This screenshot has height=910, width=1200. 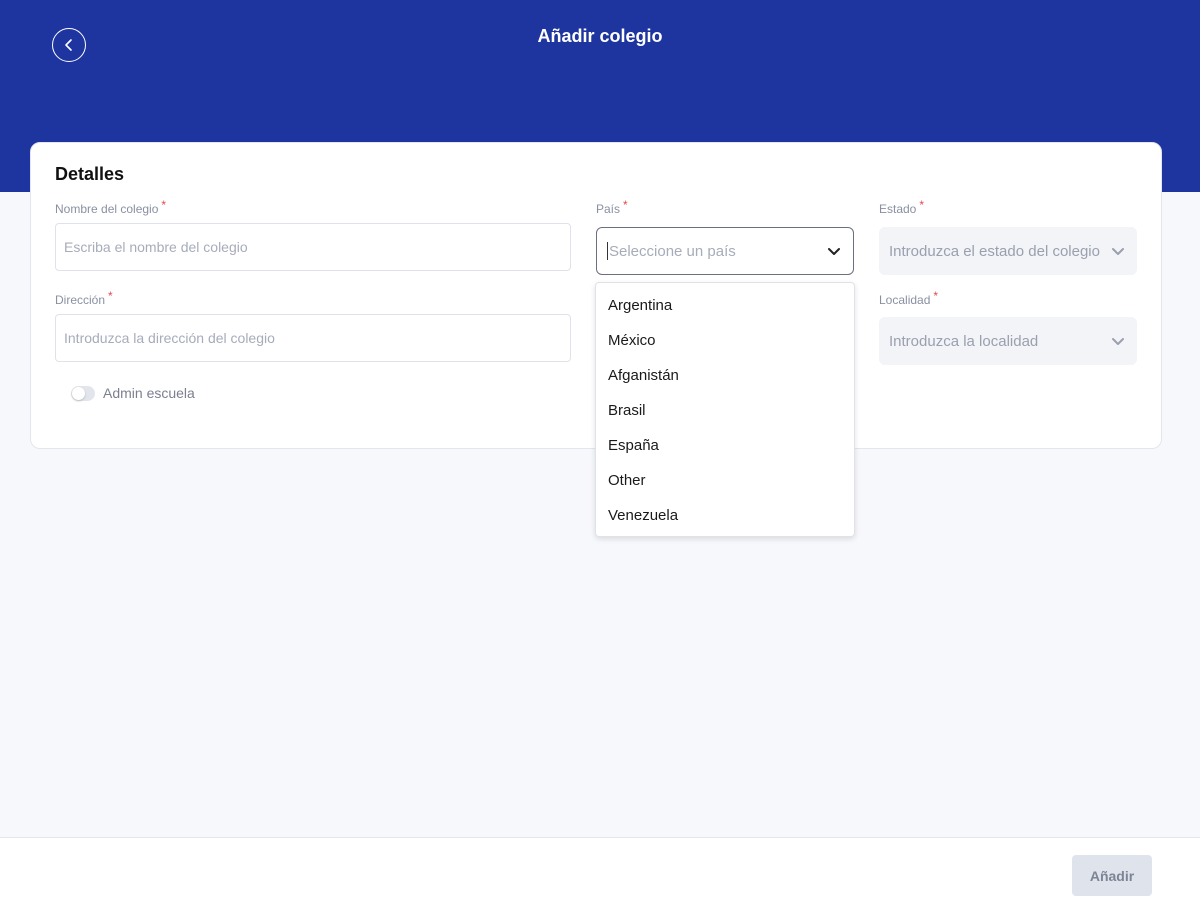 What do you see at coordinates (725, 445) in the screenshot?
I see `country-option: España` at bounding box center [725, 445].